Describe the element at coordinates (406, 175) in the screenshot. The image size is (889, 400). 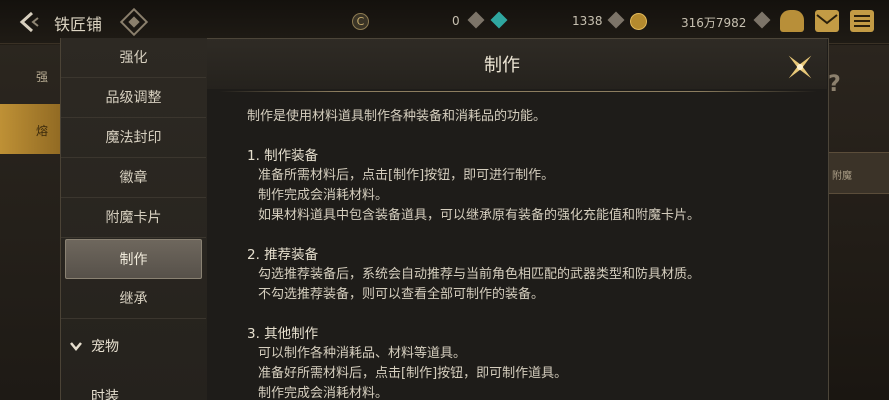
I see `section-line: 准备所需材料后，点击[制作]按钮，即可进行制作。` at that location.